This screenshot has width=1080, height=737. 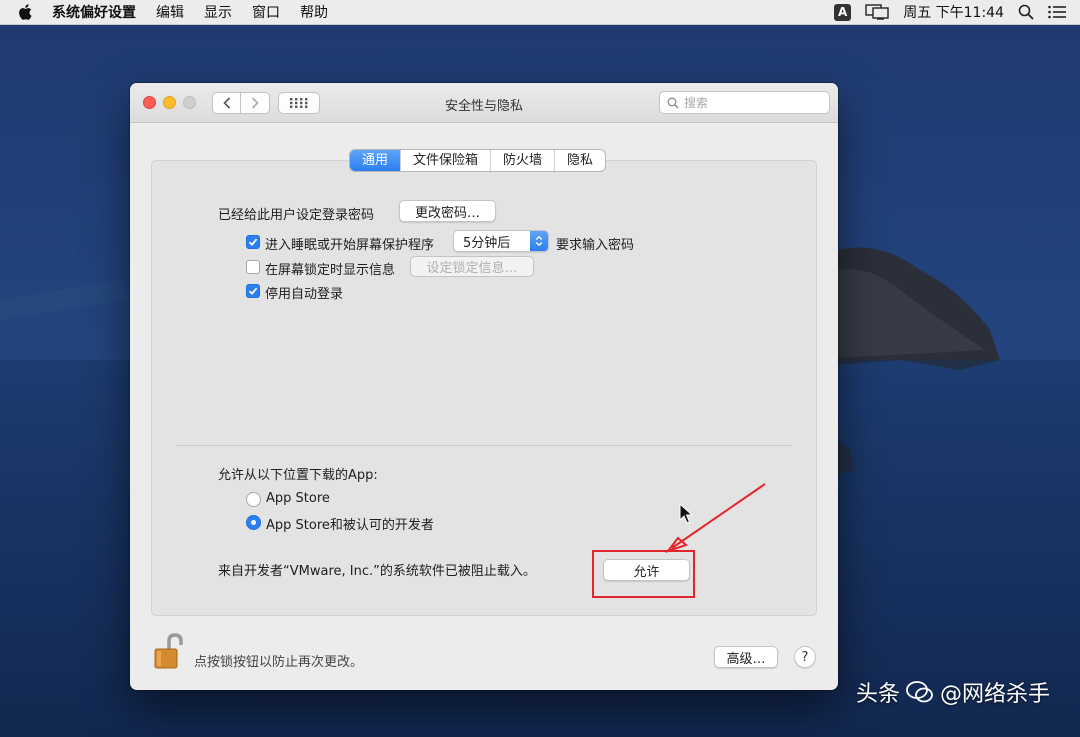 I want to click on watermark: 头条 @网络杀手, so click(x=953, y=692).